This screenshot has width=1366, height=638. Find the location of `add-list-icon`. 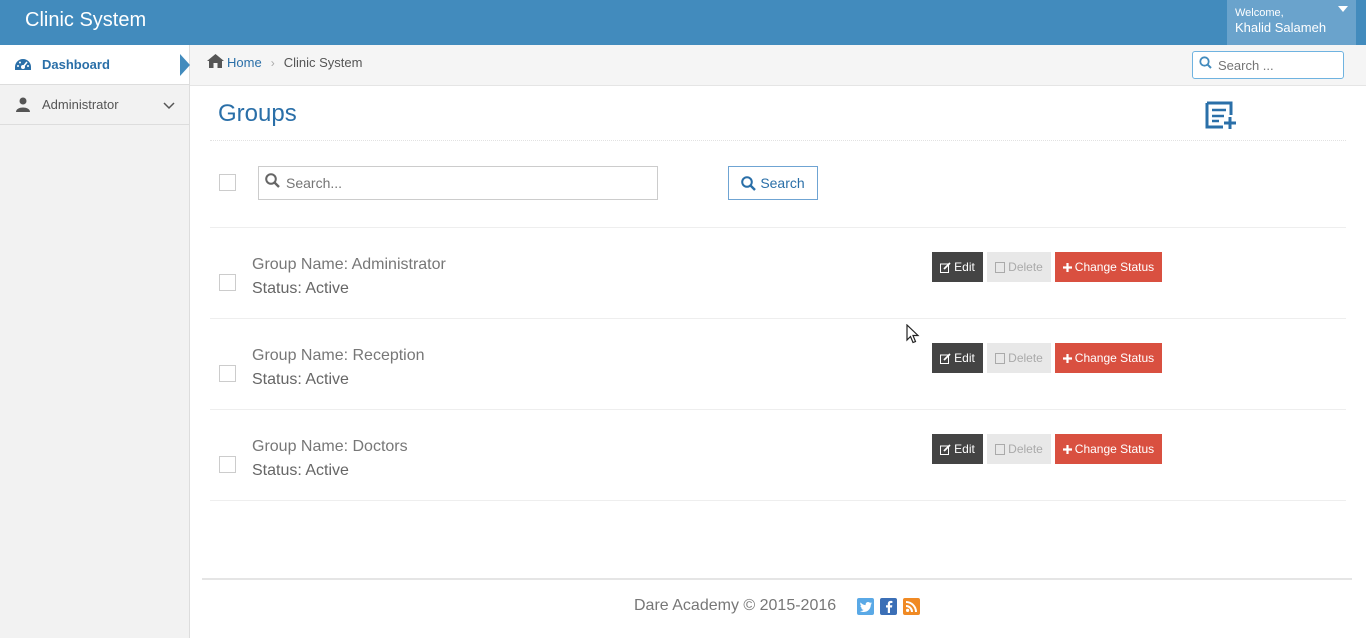

add-list-icon is located at coordinates (1222, 118).